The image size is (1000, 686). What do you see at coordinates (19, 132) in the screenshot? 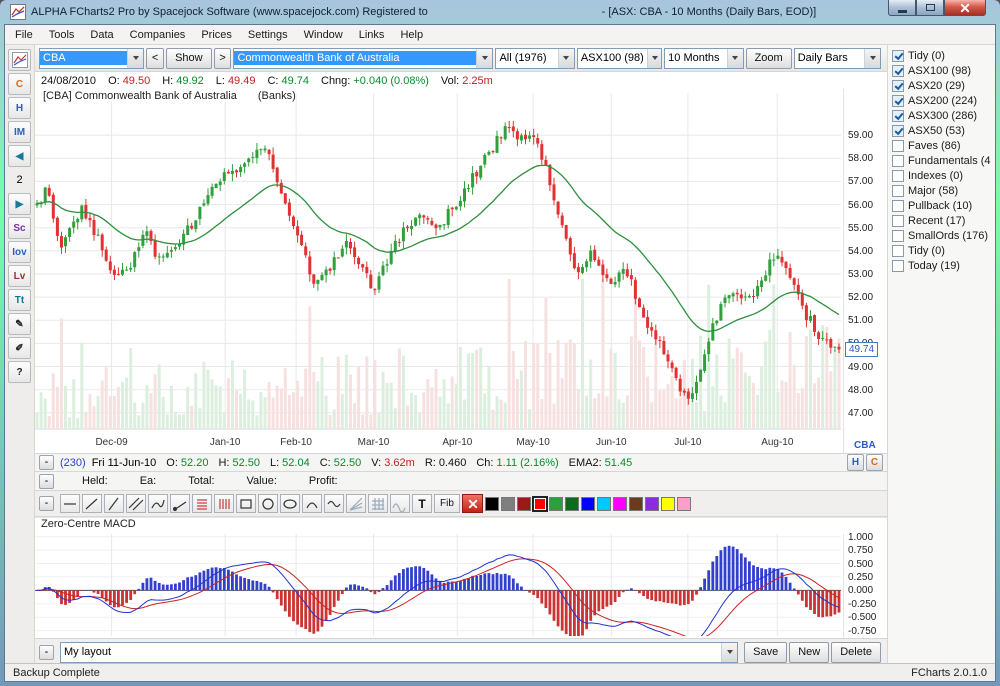
I see `intraday-icon: IM` at bounding box center [19, 132].